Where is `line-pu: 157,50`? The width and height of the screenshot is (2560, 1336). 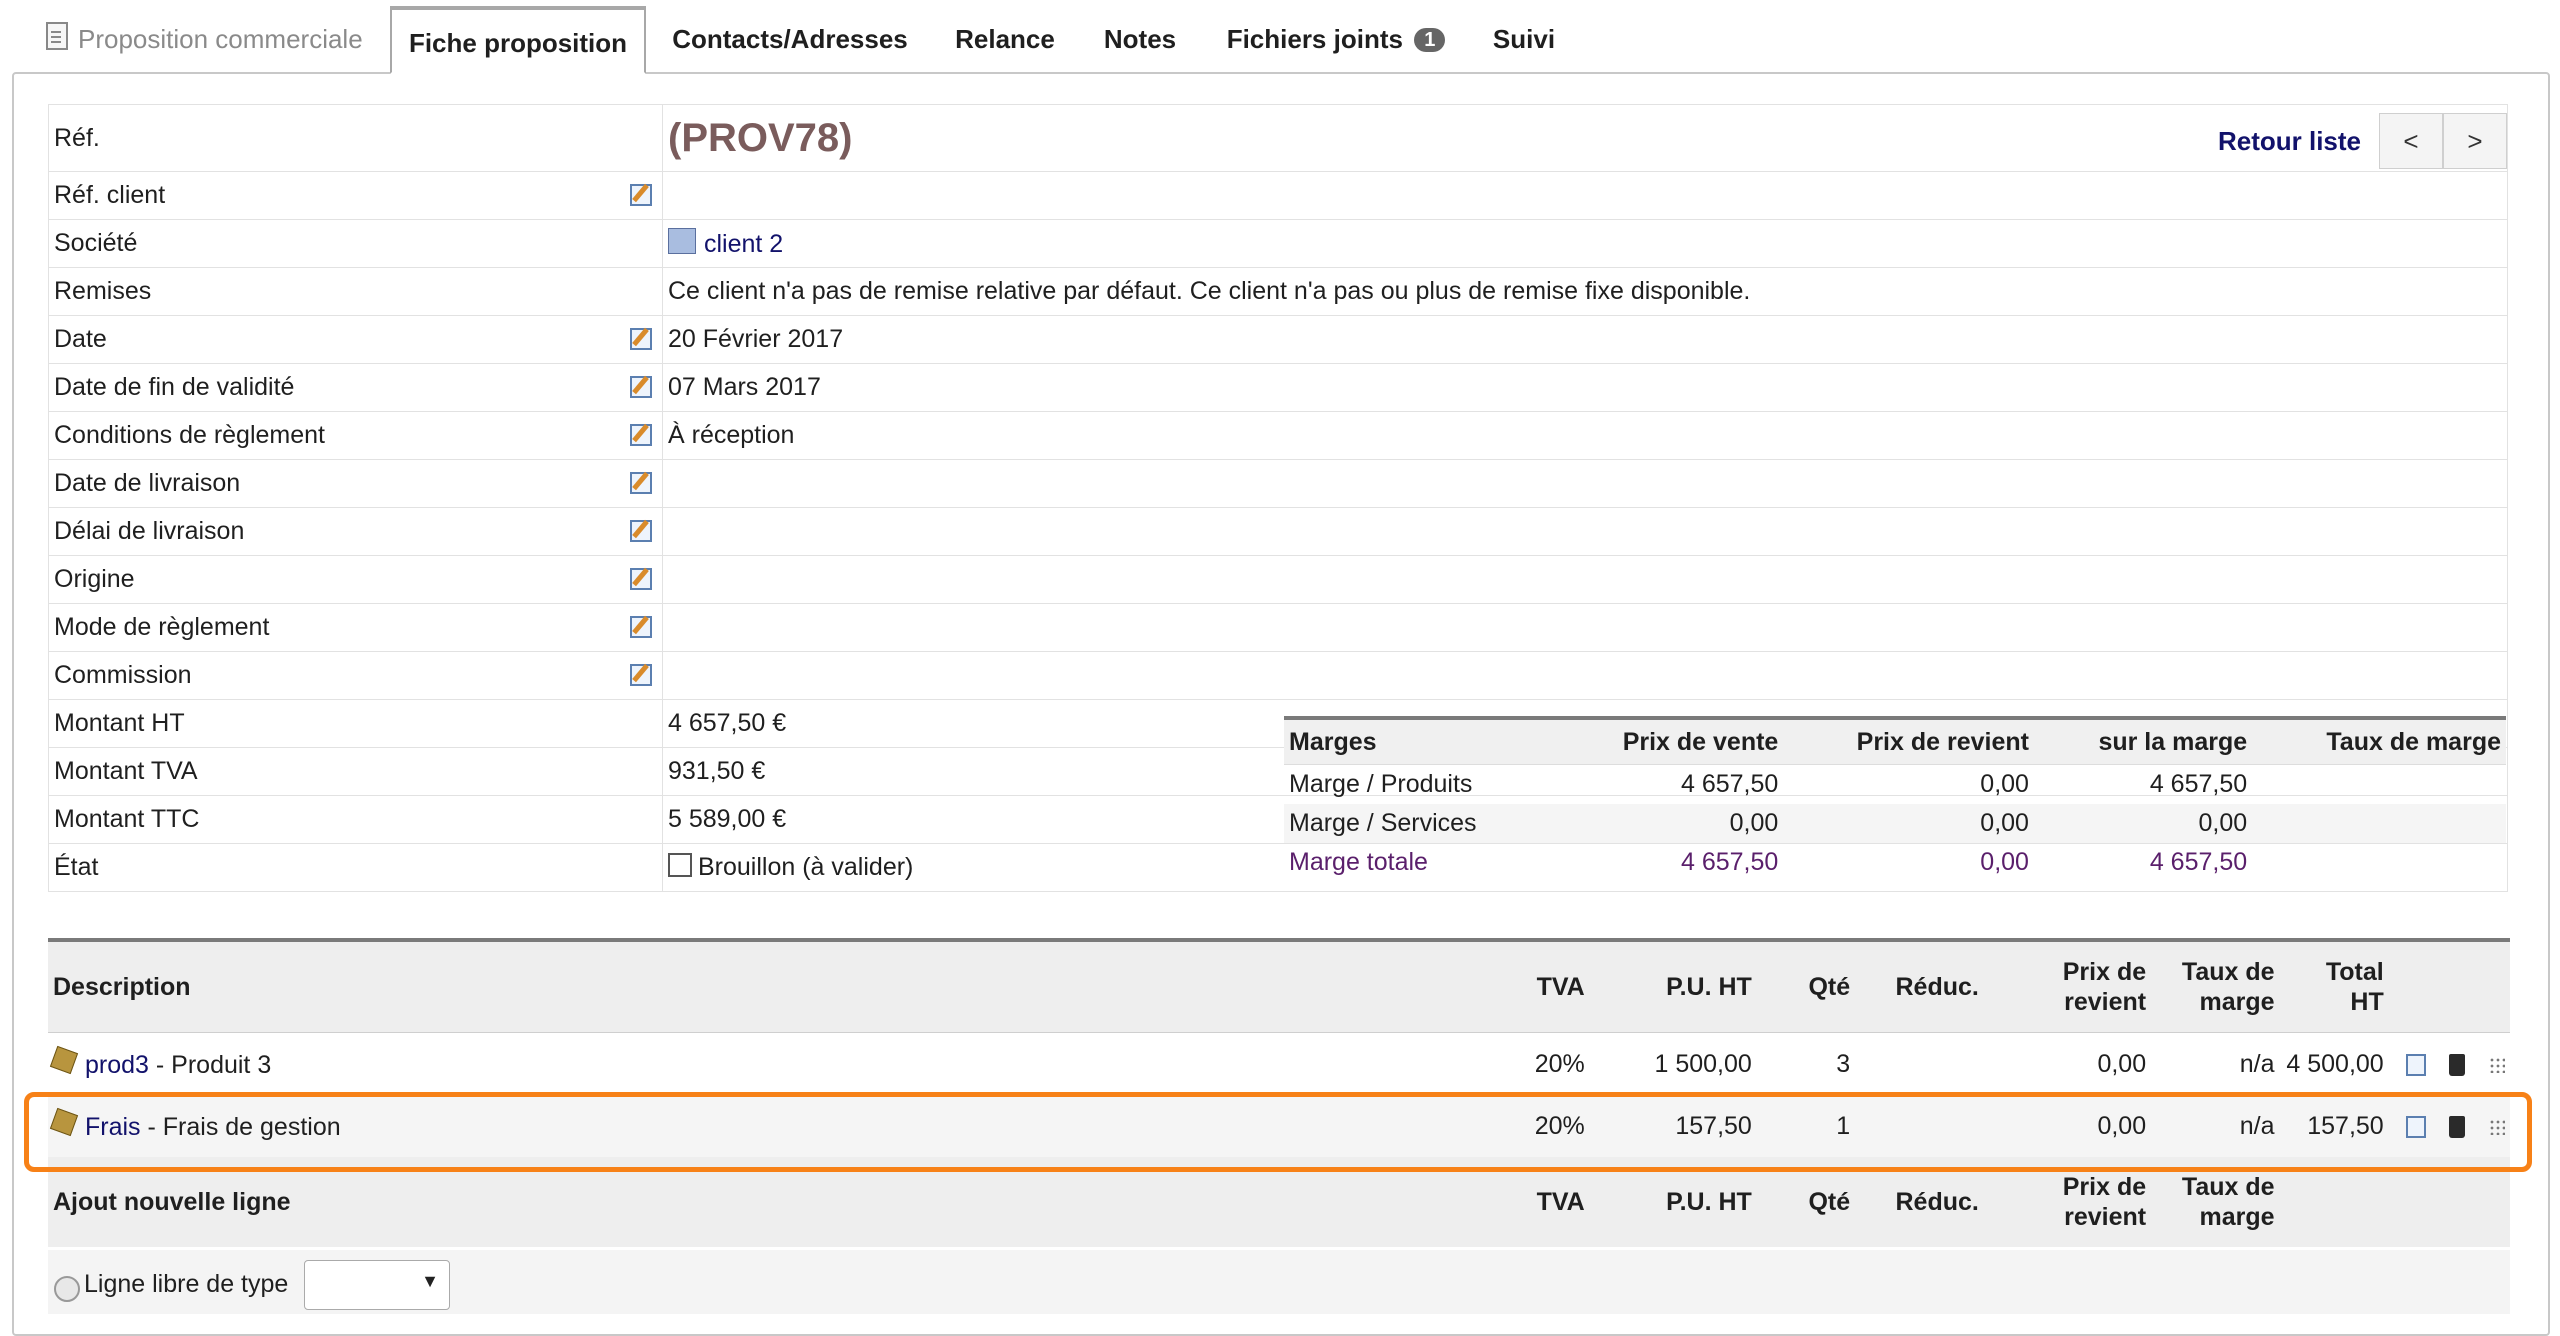 line-pu: 157,50 is located at coordinates (1673, 1126).